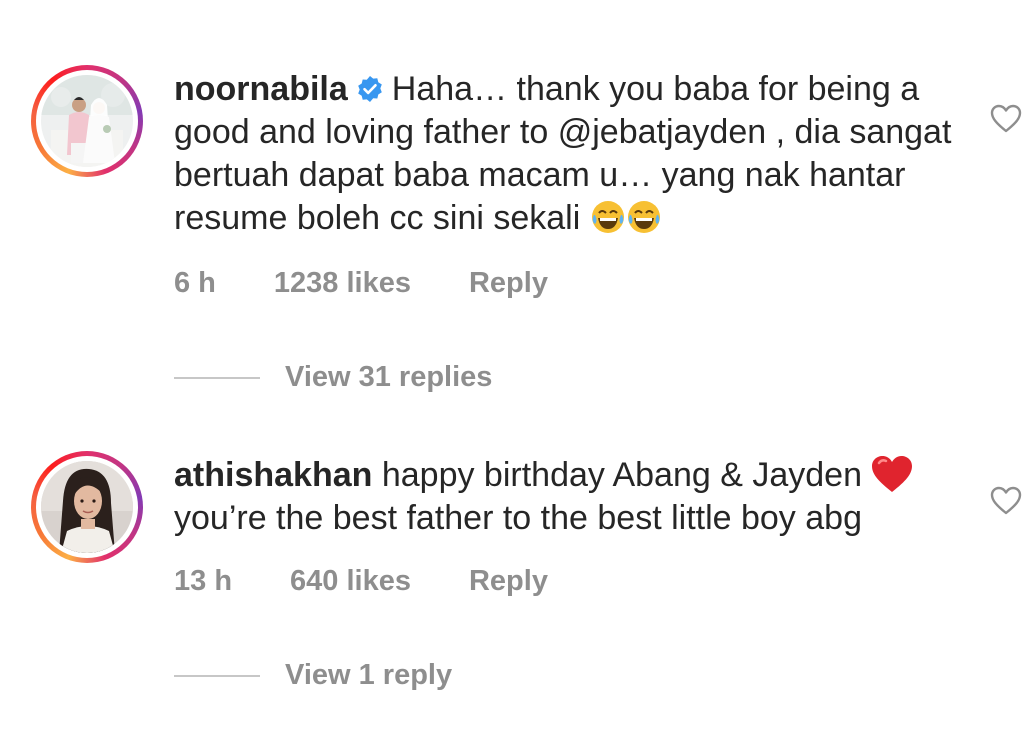 This screenshot has width=1030, height=743. What do you see at coordinates (369, 89) in the screenshot?
I see `verified-badge-icon` at bounding box center [369, 89].